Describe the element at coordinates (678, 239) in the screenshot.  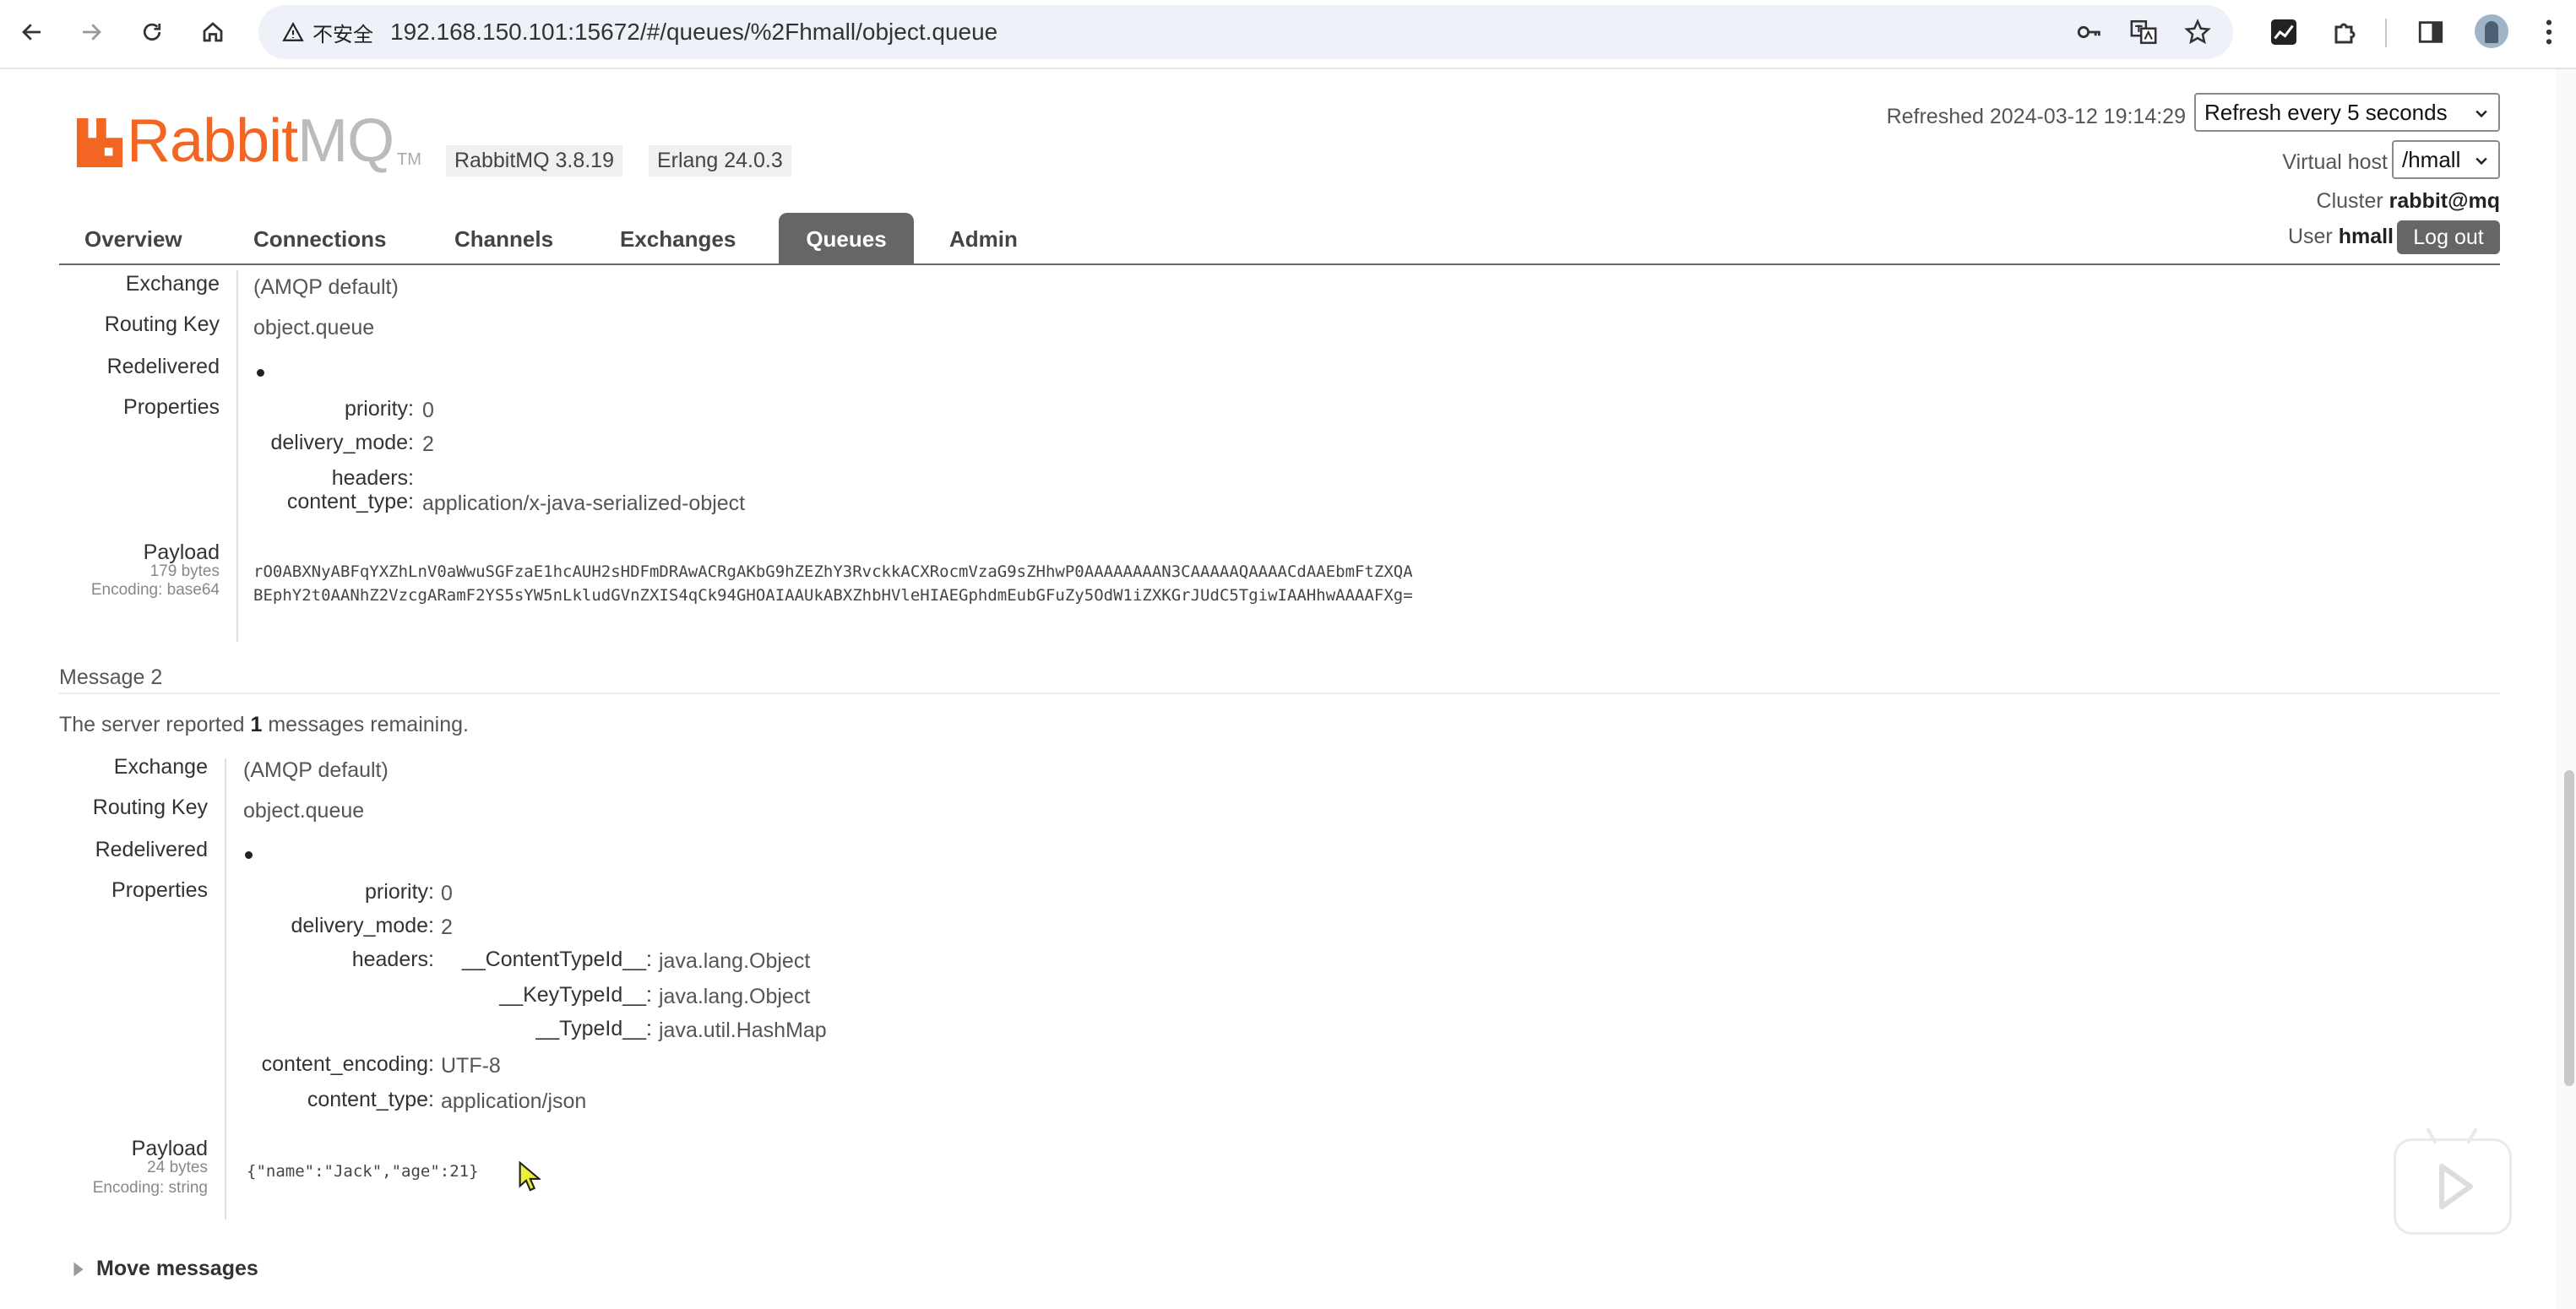
I see `tab-exchanges: Exchanges` at that location.